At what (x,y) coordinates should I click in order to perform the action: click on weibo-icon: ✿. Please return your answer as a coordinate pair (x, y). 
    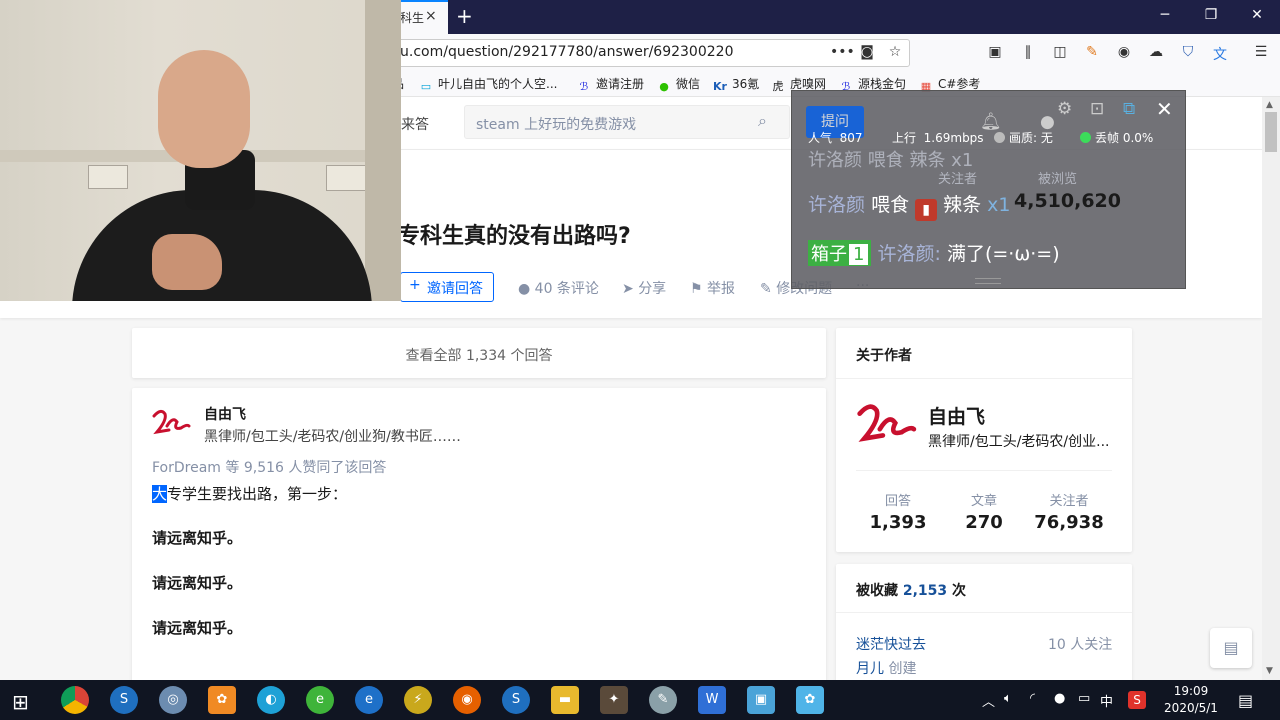
    Looking at the image, I should click on (222, 700).